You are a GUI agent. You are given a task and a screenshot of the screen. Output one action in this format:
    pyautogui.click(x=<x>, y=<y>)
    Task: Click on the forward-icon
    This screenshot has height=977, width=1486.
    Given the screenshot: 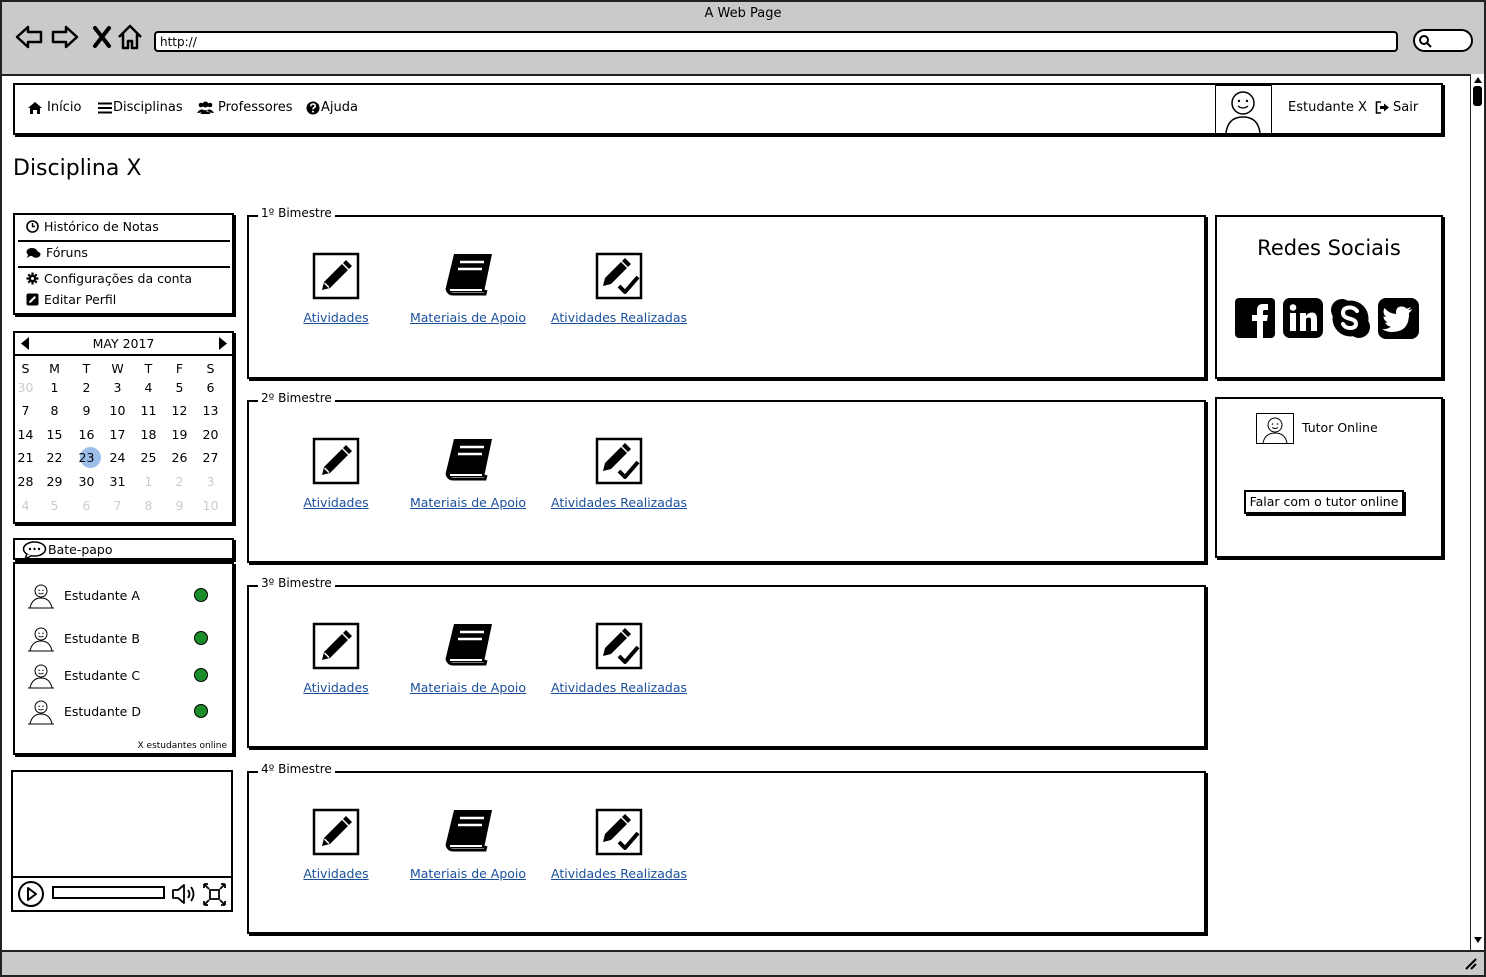 What is the action you would take?
    pyautogui.click(x=65, y=37)
    